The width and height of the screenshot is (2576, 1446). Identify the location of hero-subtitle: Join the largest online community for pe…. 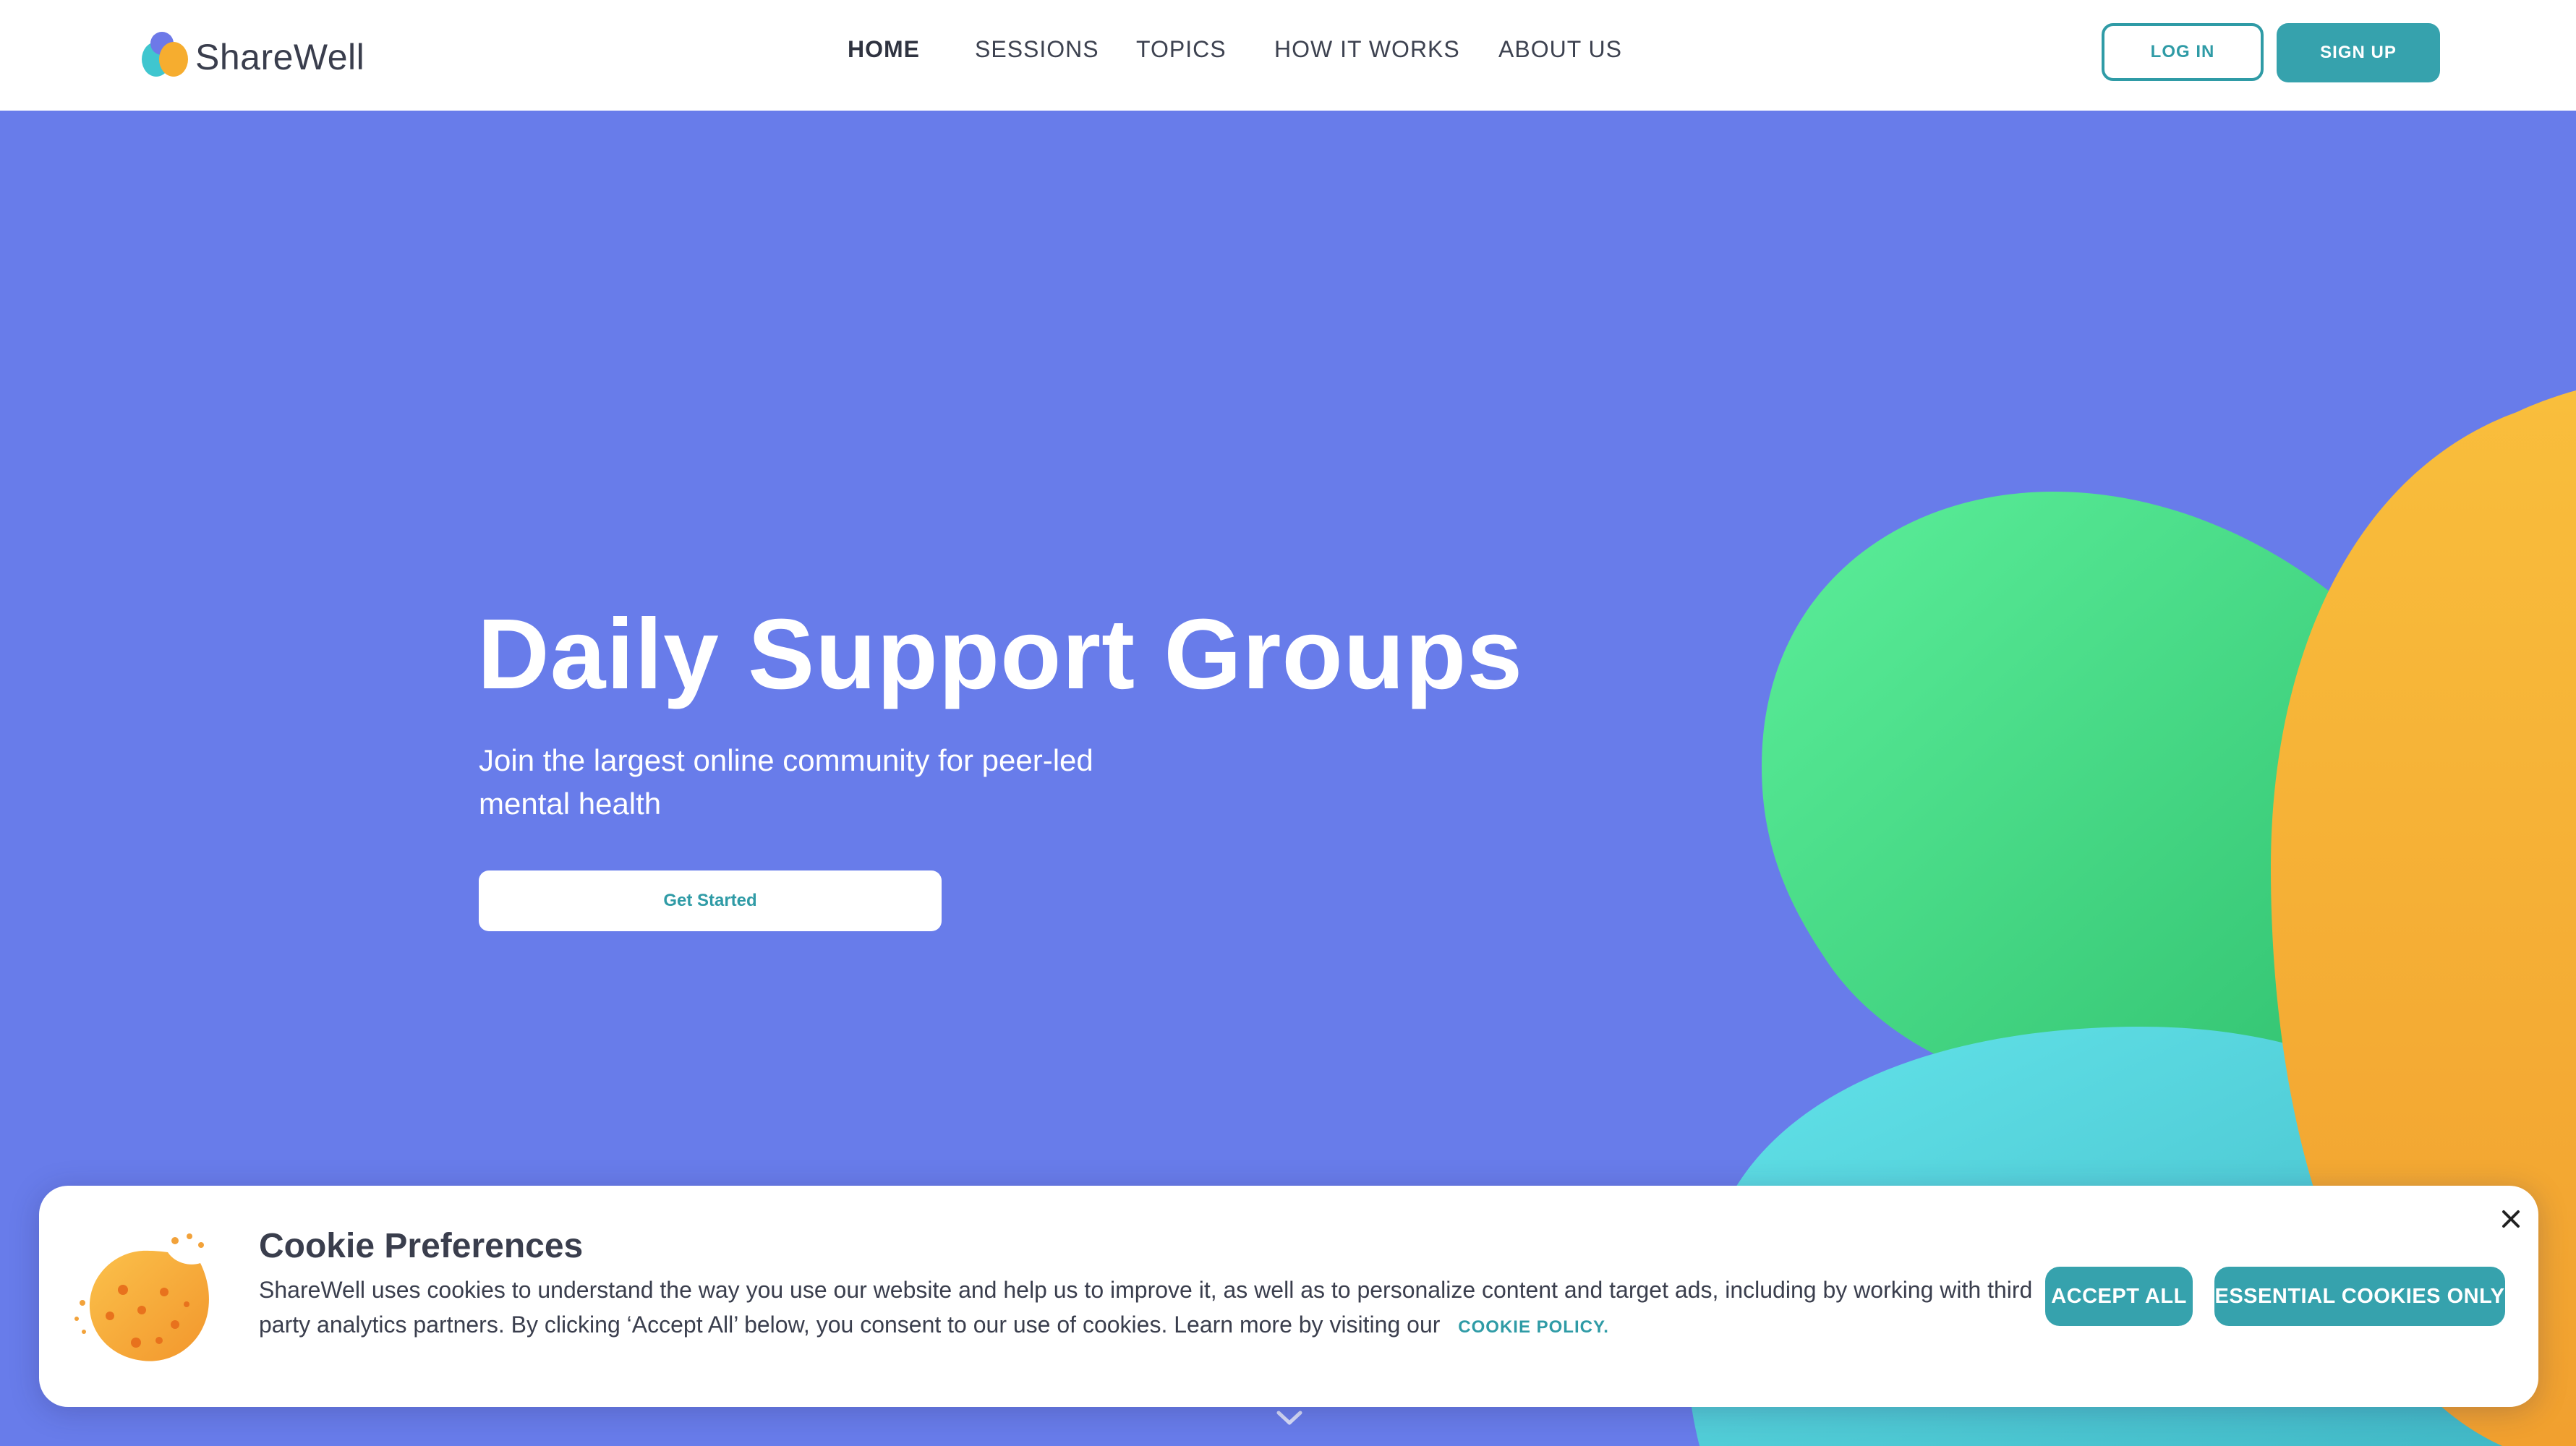
(786, 782).